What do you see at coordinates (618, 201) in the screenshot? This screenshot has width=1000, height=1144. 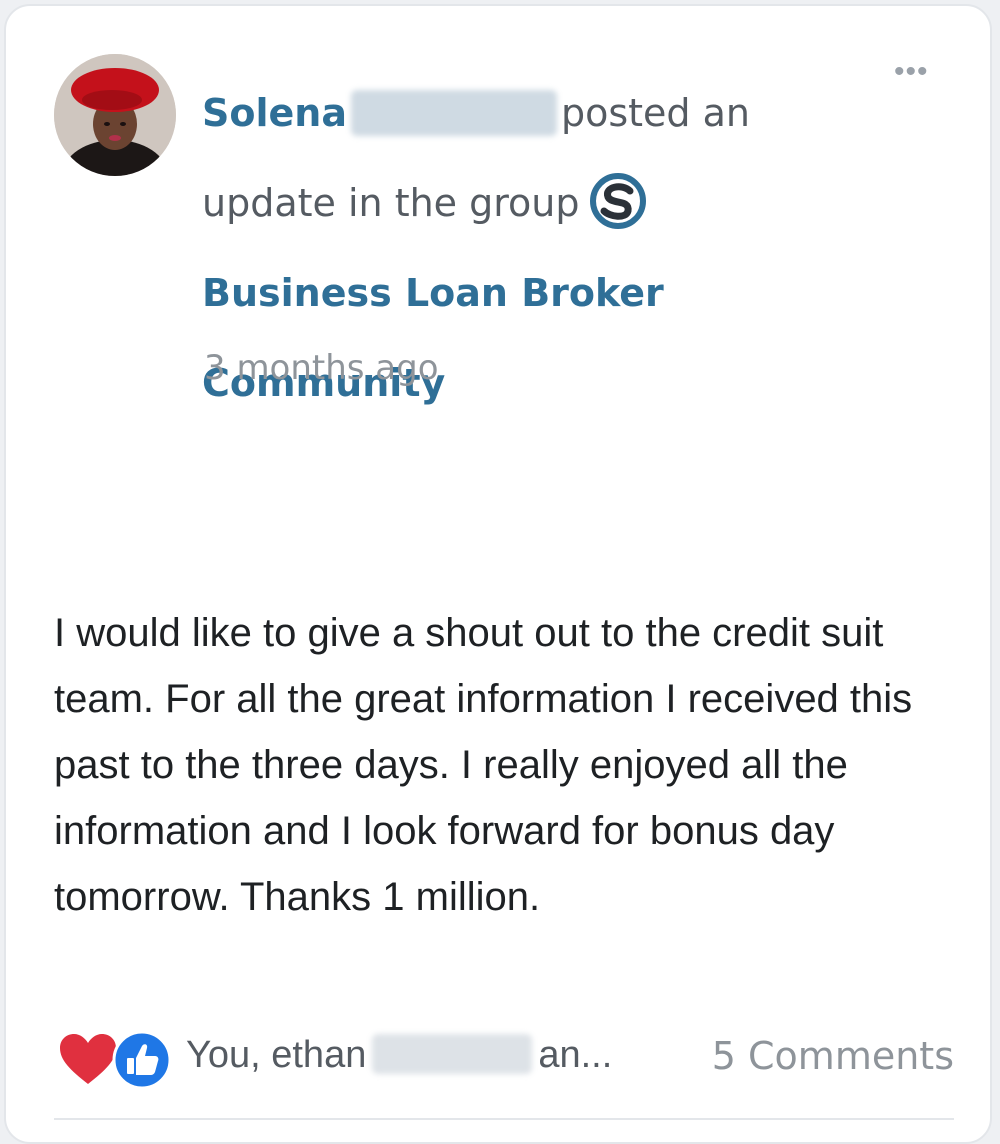 I see `group-logo-icon` at bounding box center [618, 201].